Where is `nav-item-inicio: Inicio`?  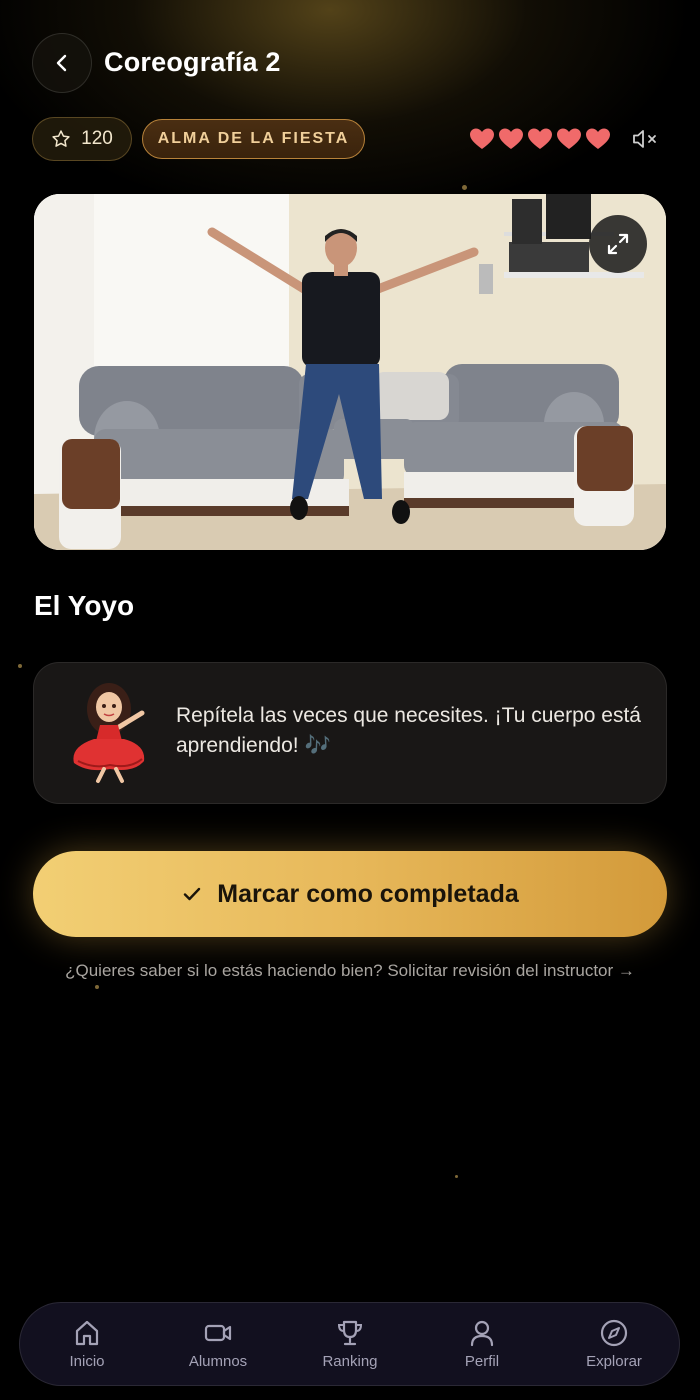 nav-item-inicio: Inicio is located at coordinates (87, 1343).